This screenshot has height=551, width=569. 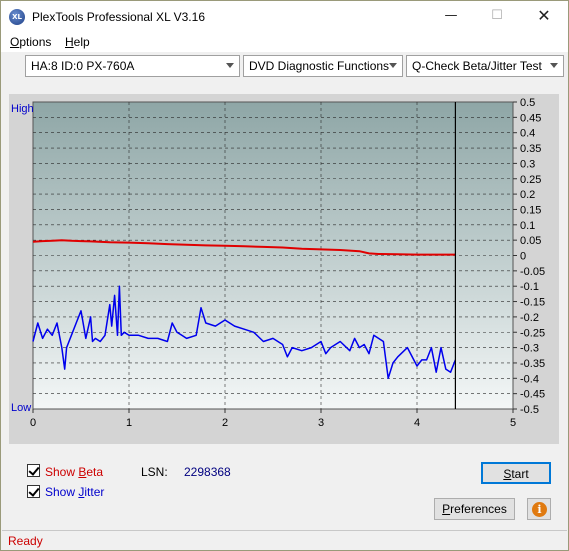 I want to click on lsn-value: 2298368, so click(x=207, y=472).